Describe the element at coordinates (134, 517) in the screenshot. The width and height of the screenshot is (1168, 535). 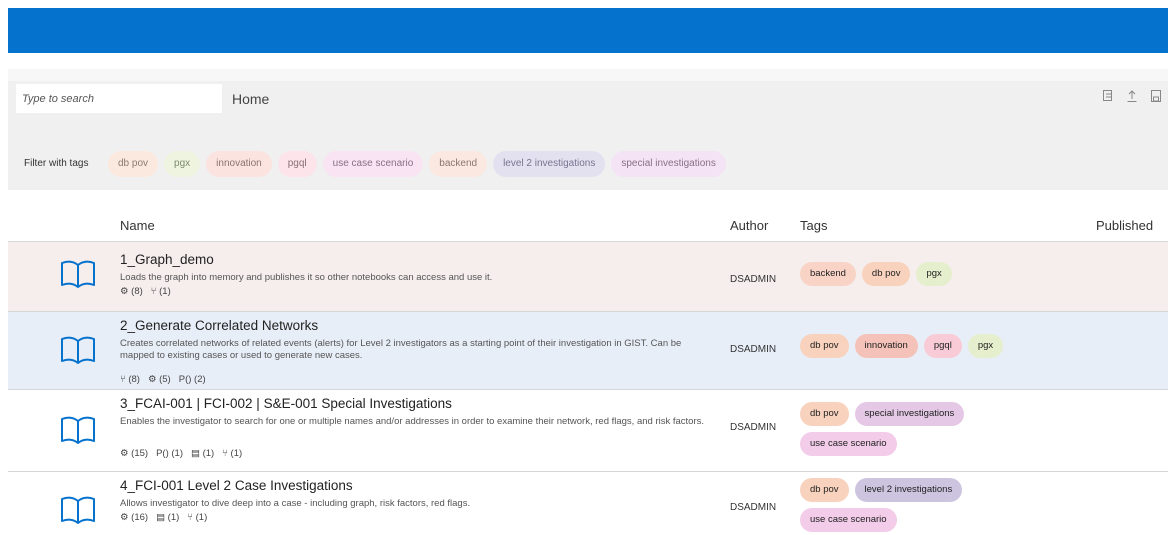
I see `paragraph-count: ⚙ (16)` at that location.